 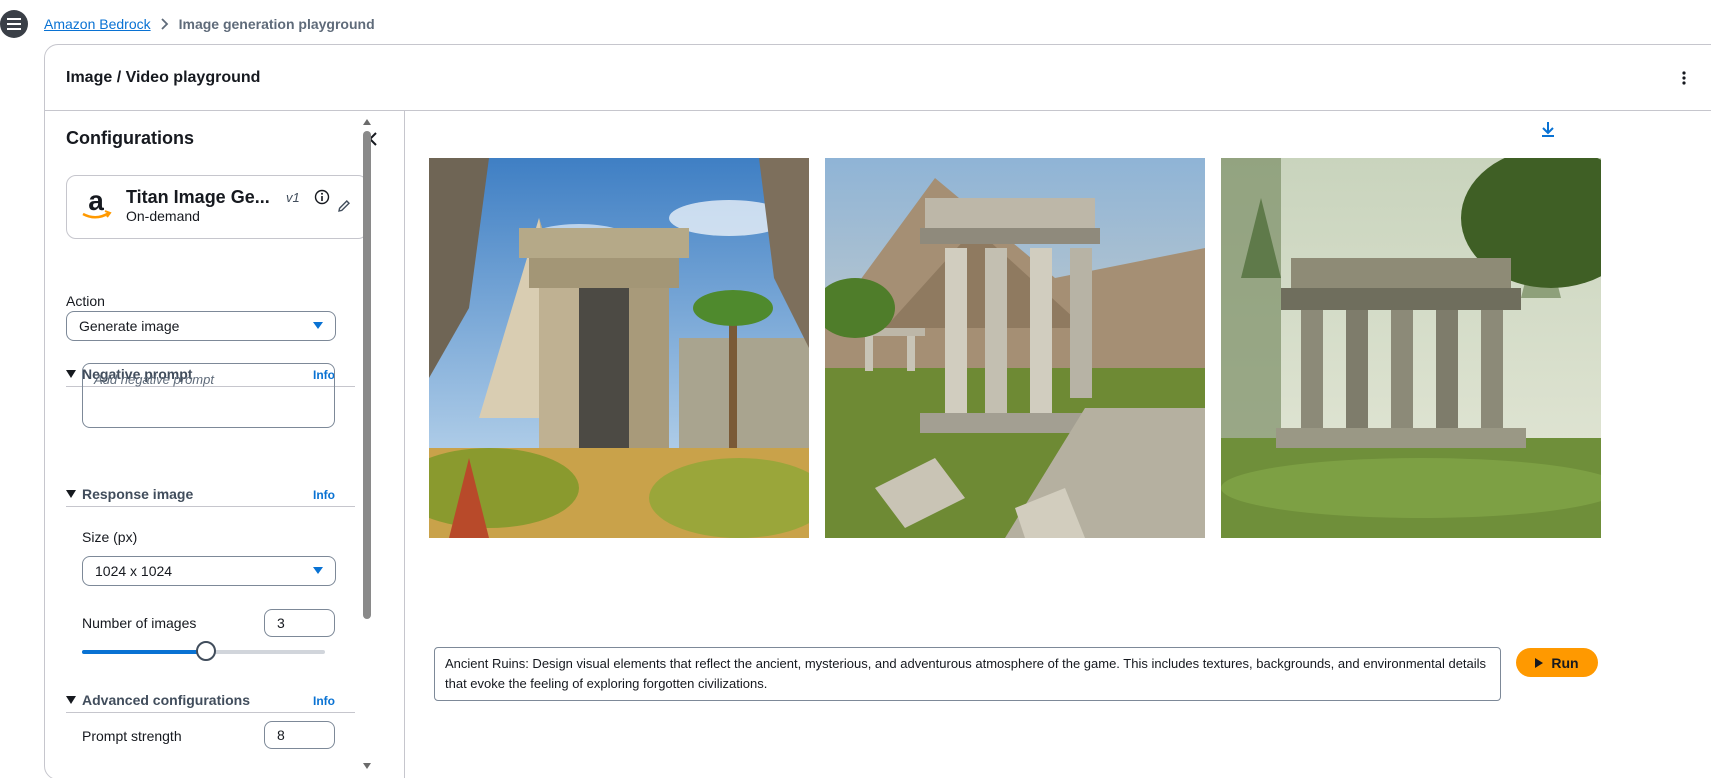 I want to click on number-of-images-value: 3, so click(x=281, y=623).